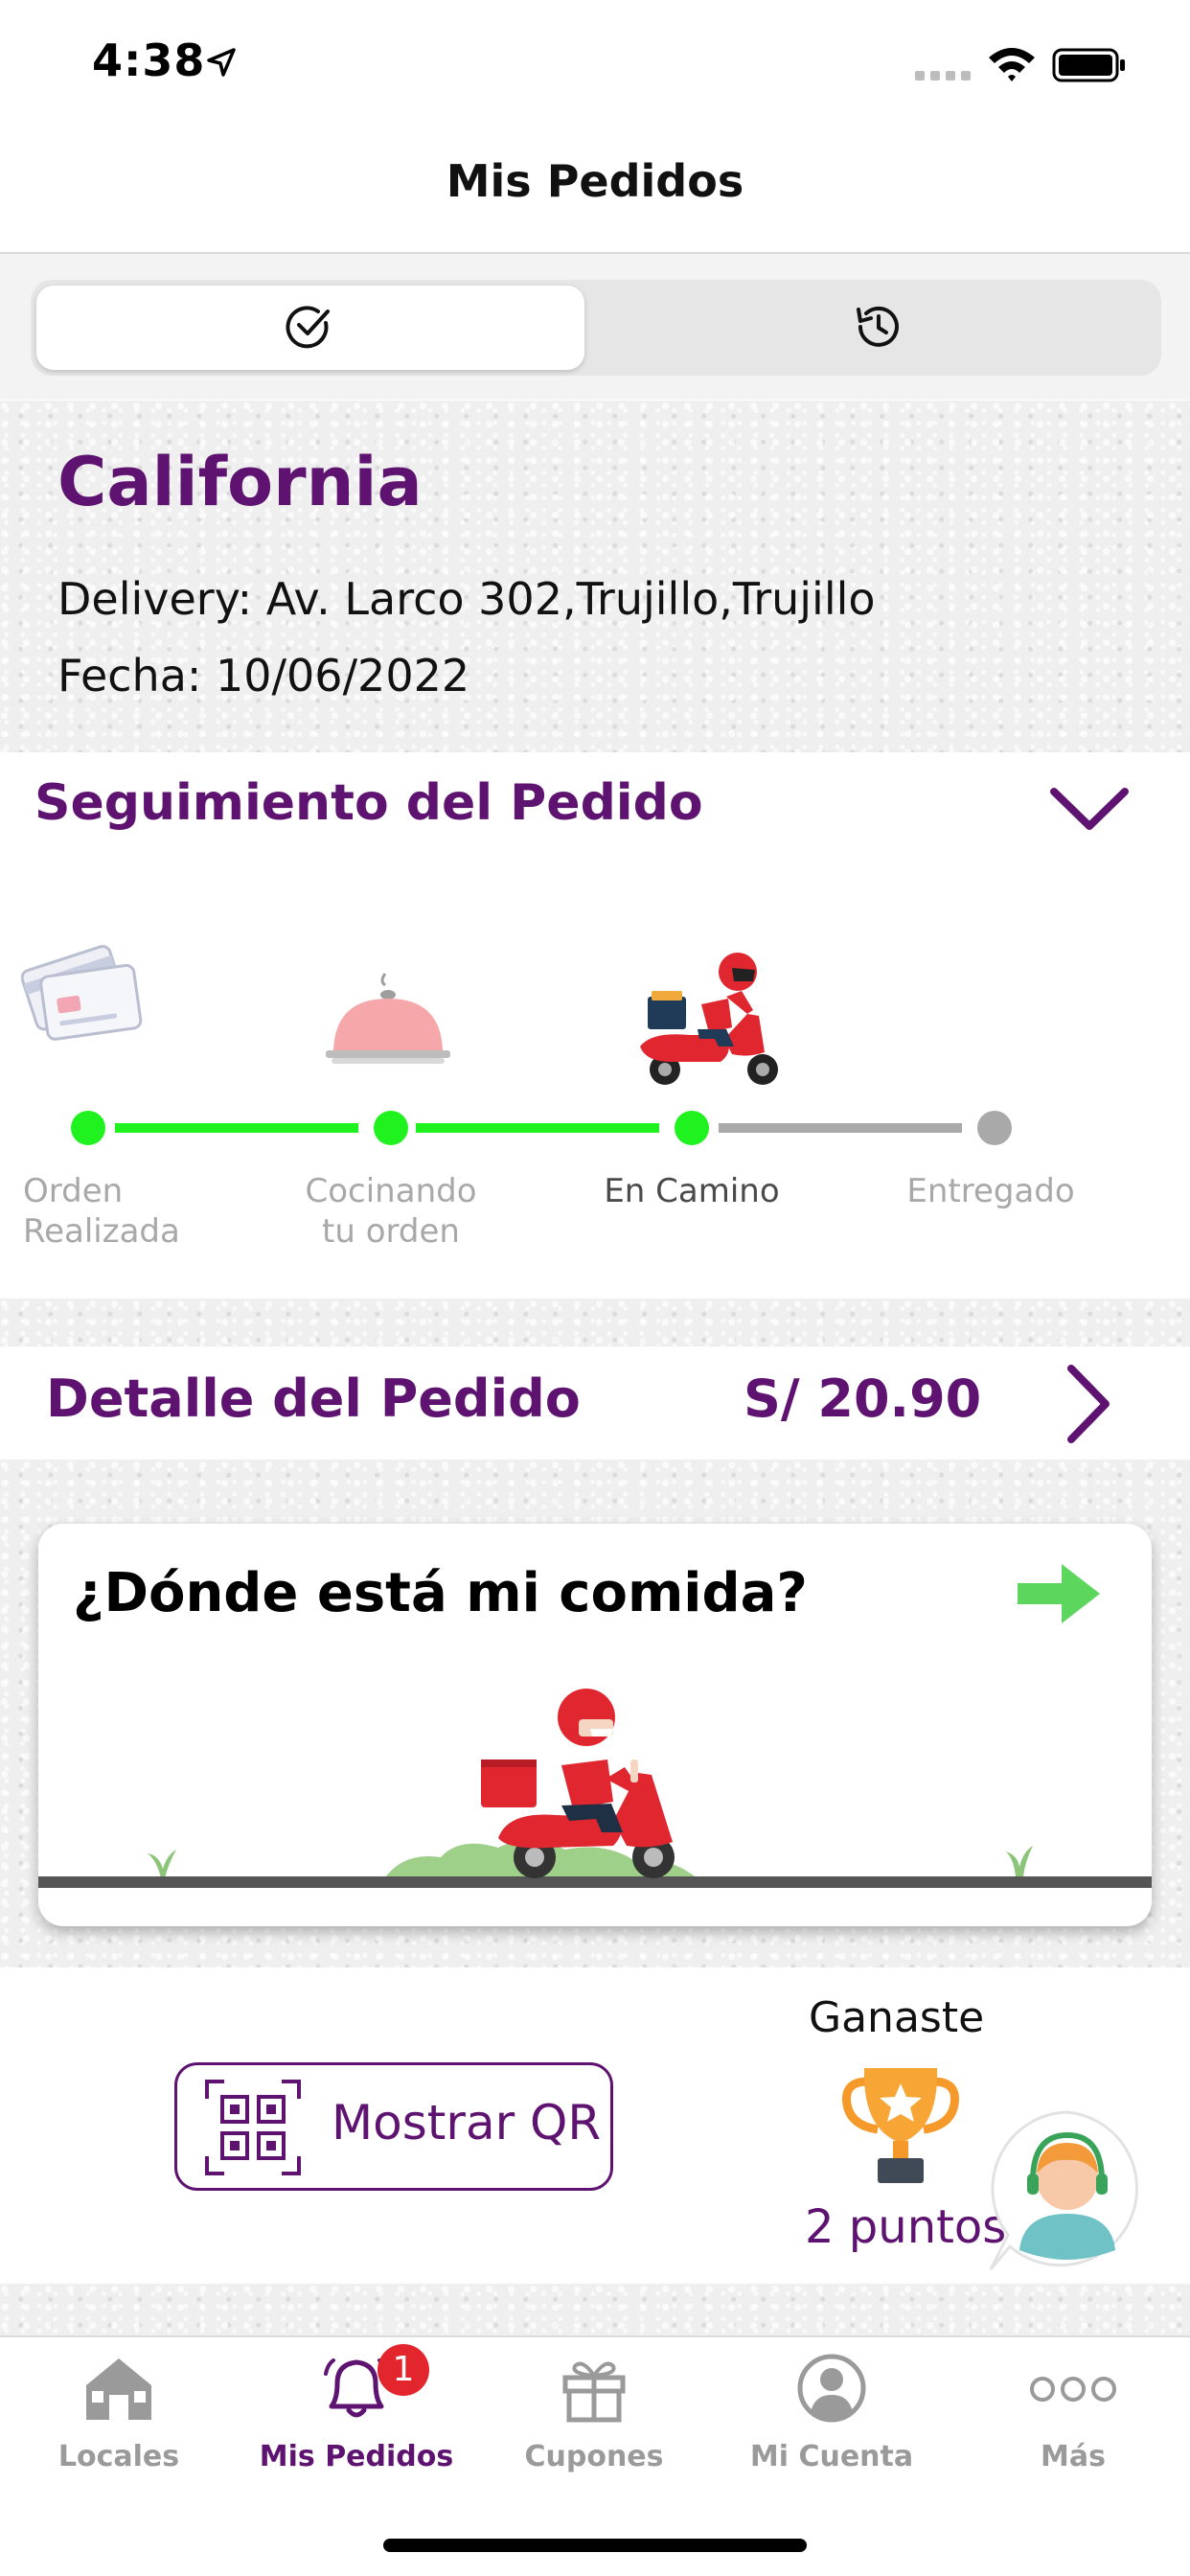  Describe the element at coordinates (595, 2545) in the screenshot. I see `home-indicator` at that location.